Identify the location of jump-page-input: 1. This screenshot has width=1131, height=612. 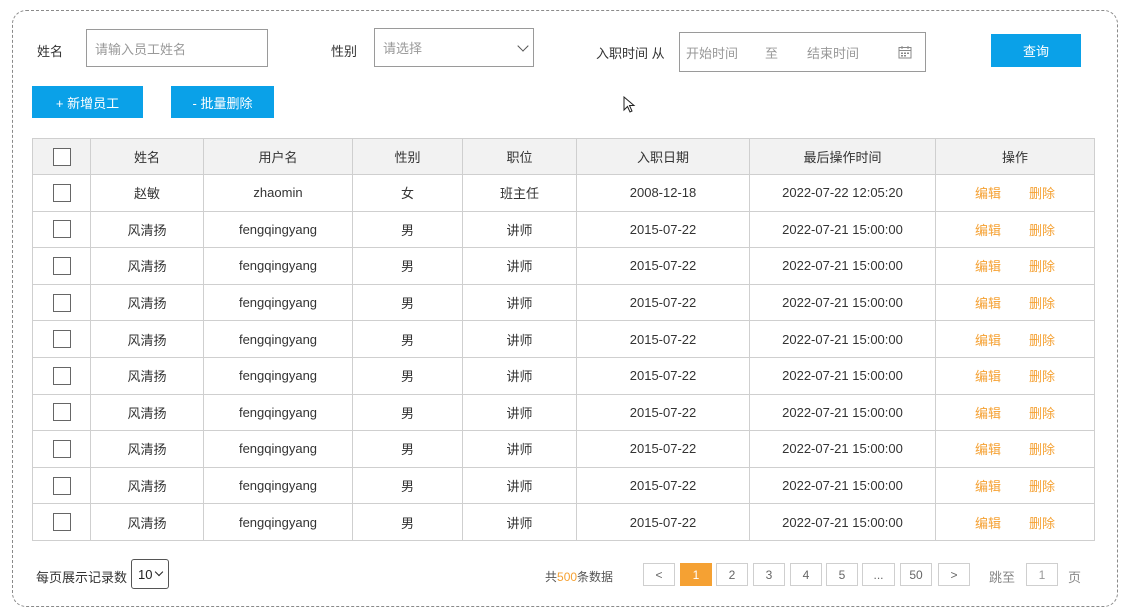
(1042, 574).